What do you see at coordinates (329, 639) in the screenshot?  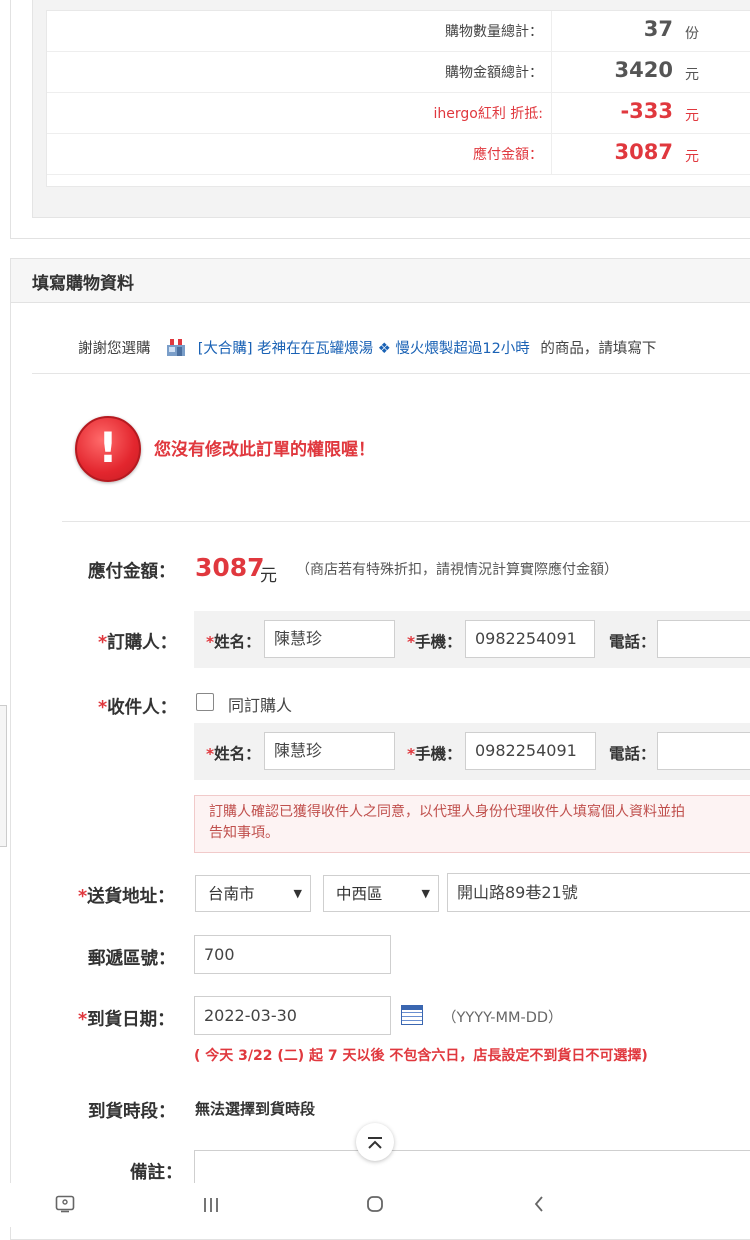 I see `orderer-name-input: 陳慧珍` at bounding box center [329, 639].